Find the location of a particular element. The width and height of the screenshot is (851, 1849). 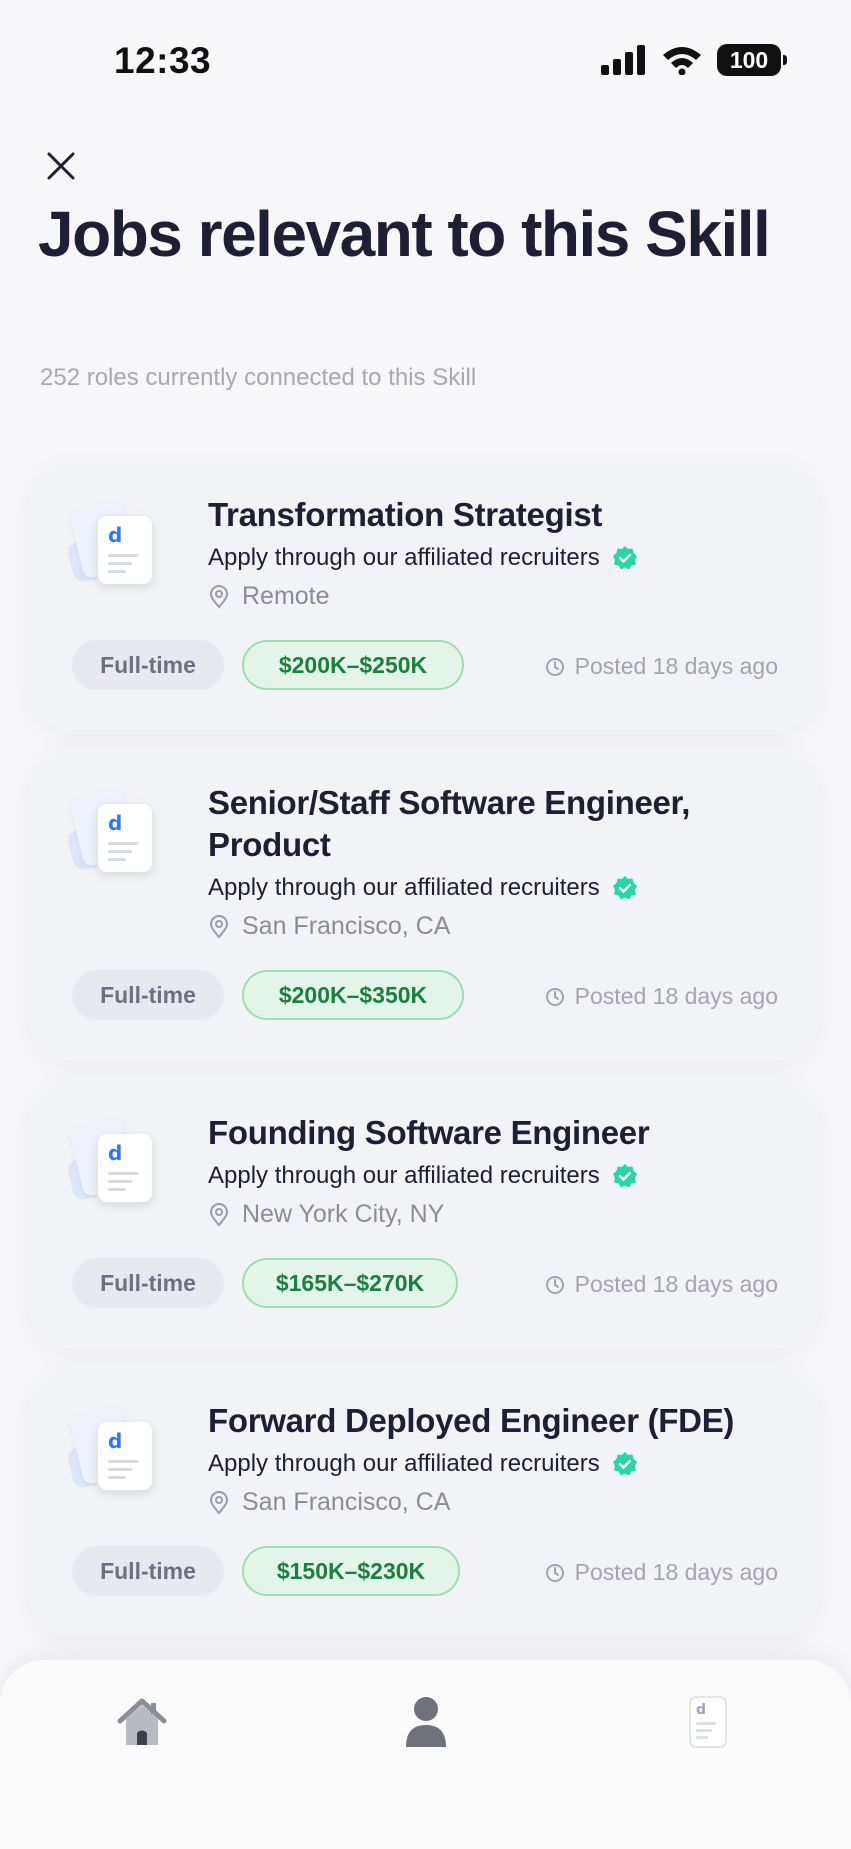

salary-tag: $200K–$350K is located at coordinates (353, 995).